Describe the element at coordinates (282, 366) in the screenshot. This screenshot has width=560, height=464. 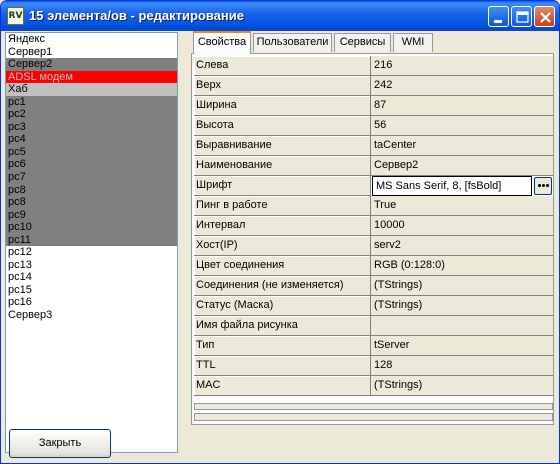
I see `property-name: TTL` at that location.